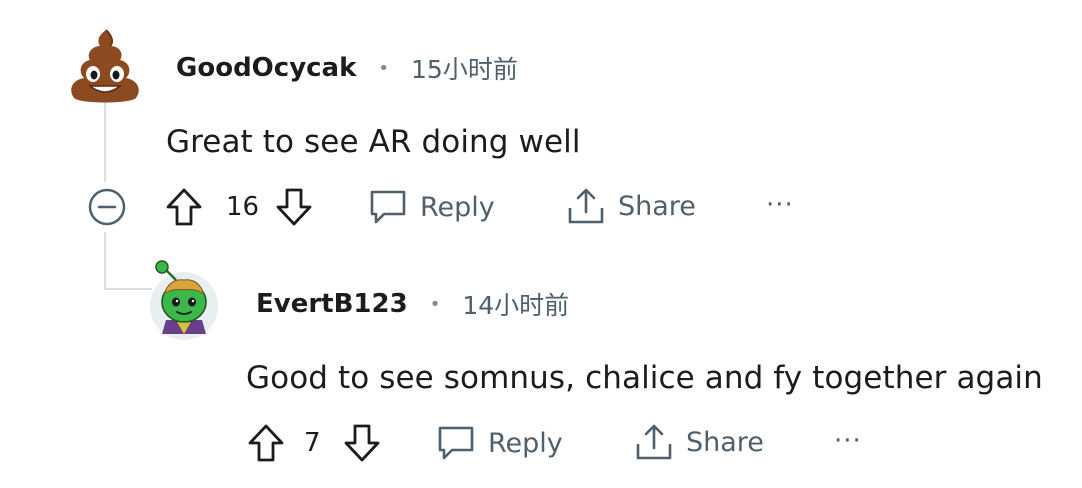  Describe the element at coordinates (266, 68) in the screenshot. I see `comment-author: GoodOcycak` at that location.